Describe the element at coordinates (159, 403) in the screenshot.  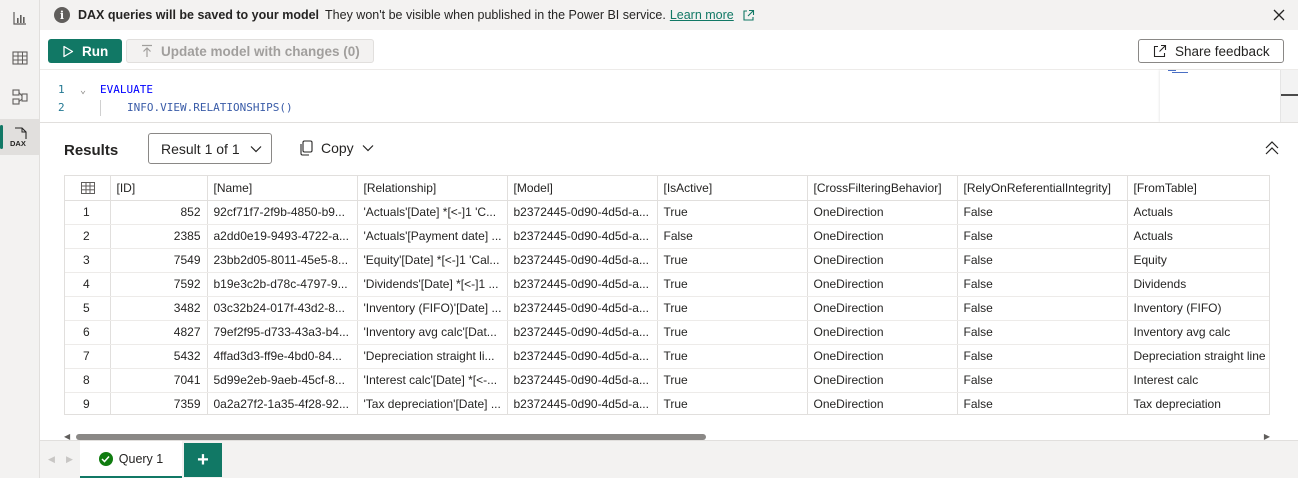
I see `table-cell: 7359` at that location.